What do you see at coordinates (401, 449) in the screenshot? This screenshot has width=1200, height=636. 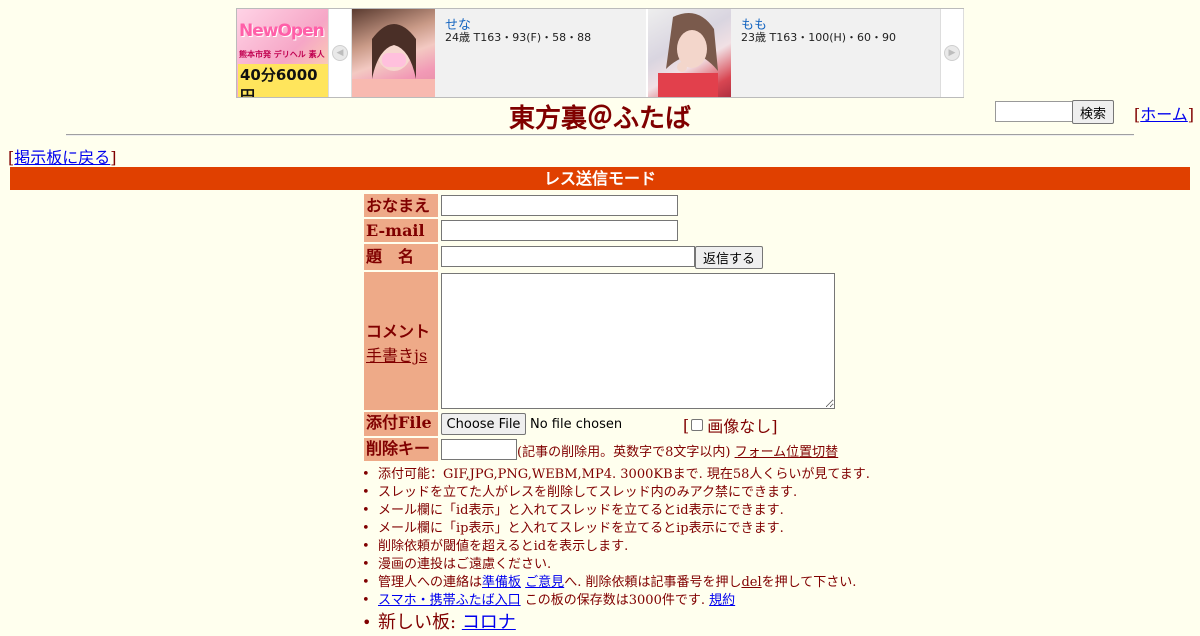 I see `delete-key-label: 削除キー` at bounding box center [401, 449].